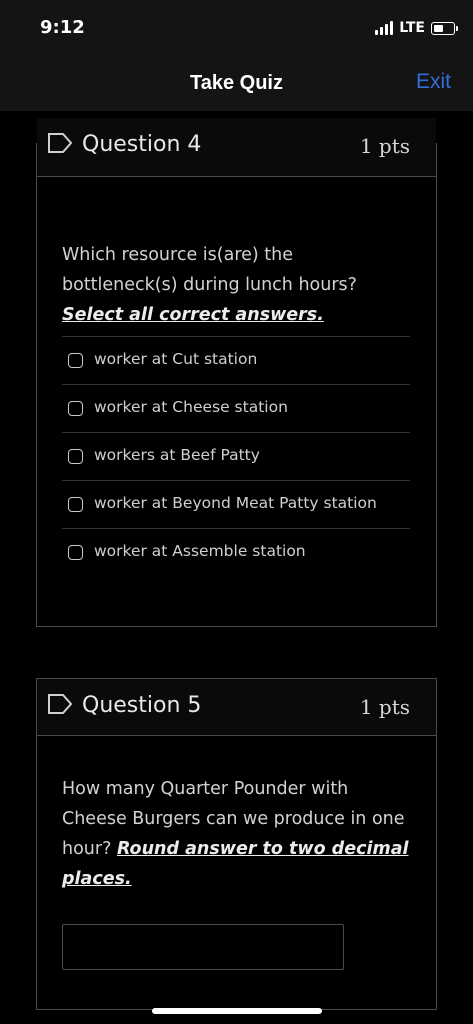 The image size is (473, 1024). Describe the element at coordinates (191, 407) in the screenshot. I see `answer-label: worker at Cheese station` at that location.